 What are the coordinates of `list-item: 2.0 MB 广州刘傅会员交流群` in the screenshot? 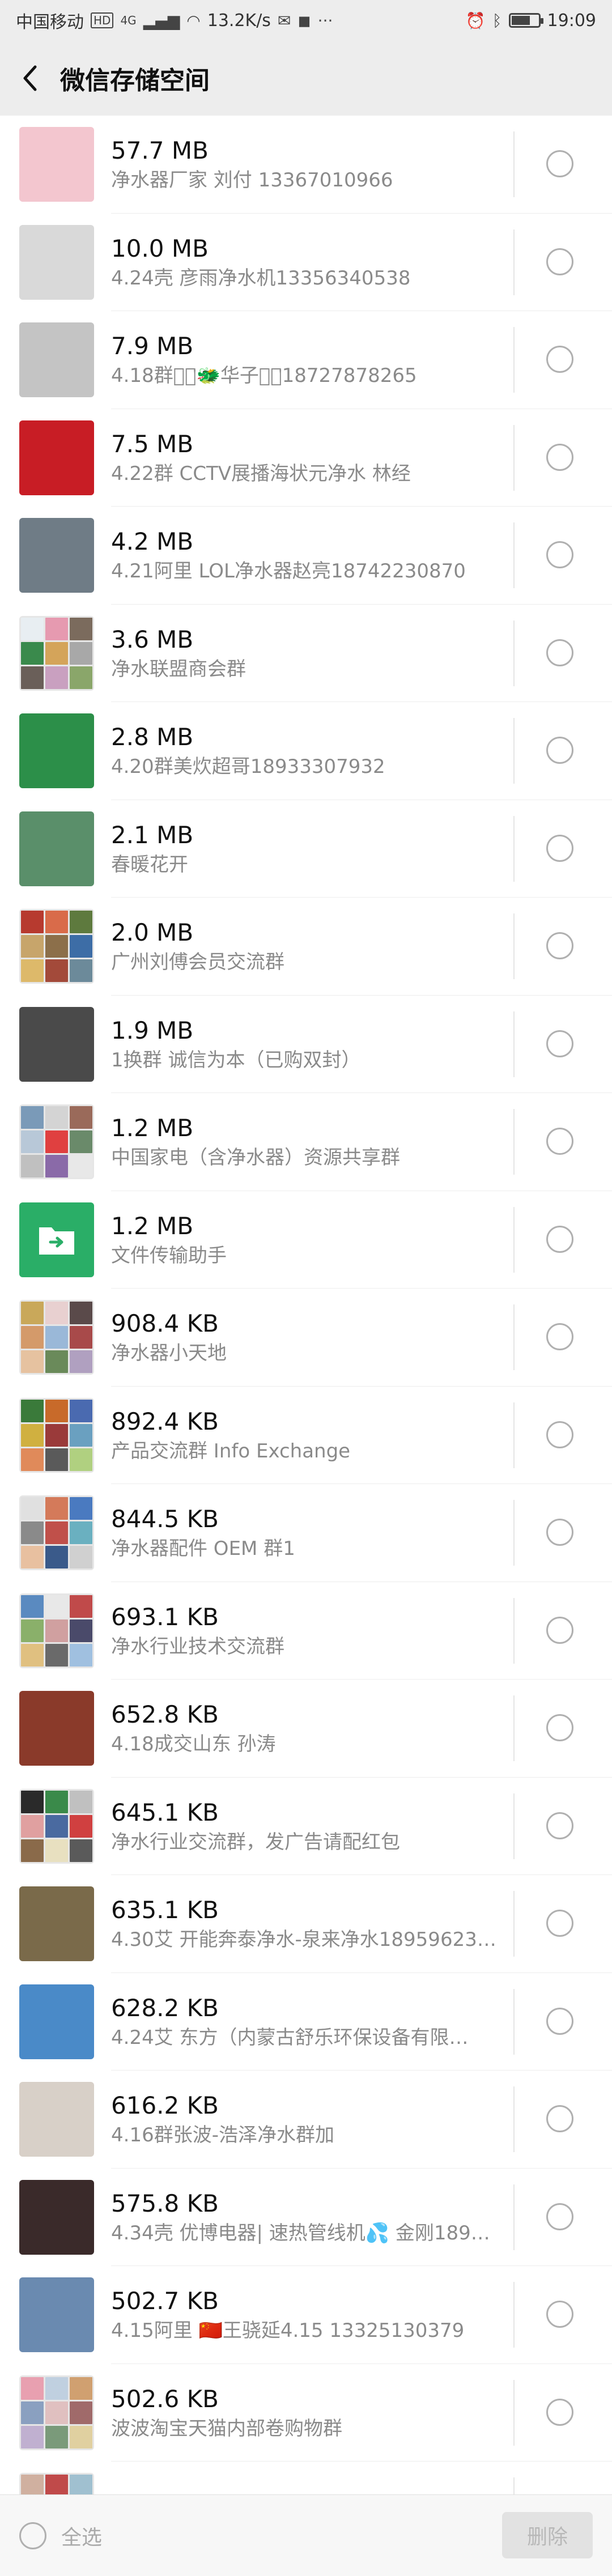 It's located at (306, 947).